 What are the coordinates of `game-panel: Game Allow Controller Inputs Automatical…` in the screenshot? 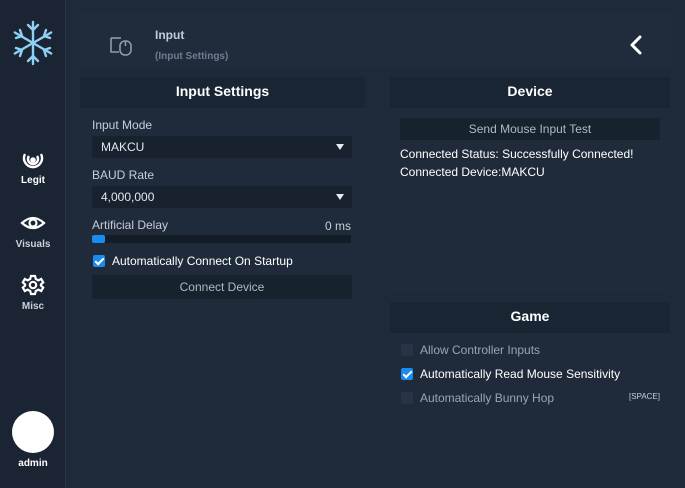 It's located at (530, 389).